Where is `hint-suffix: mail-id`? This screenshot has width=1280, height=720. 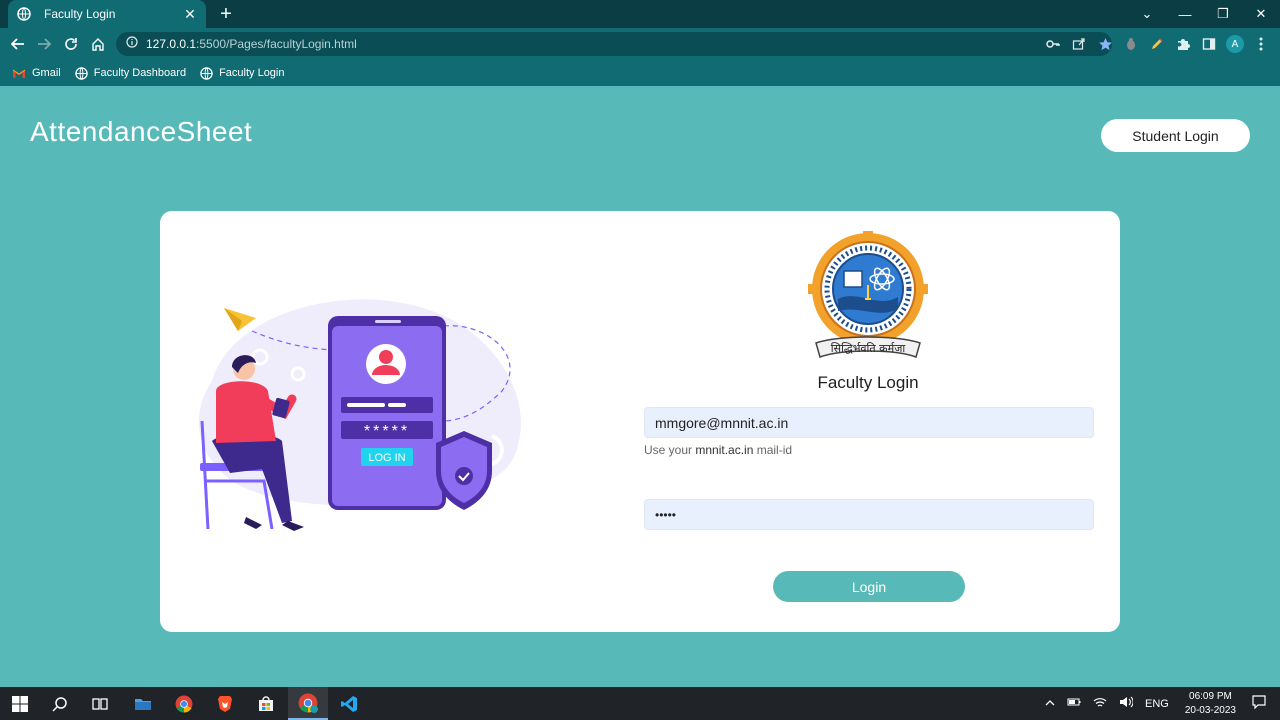 hint-suffix: mail-id is located at coordinates (773, 450).